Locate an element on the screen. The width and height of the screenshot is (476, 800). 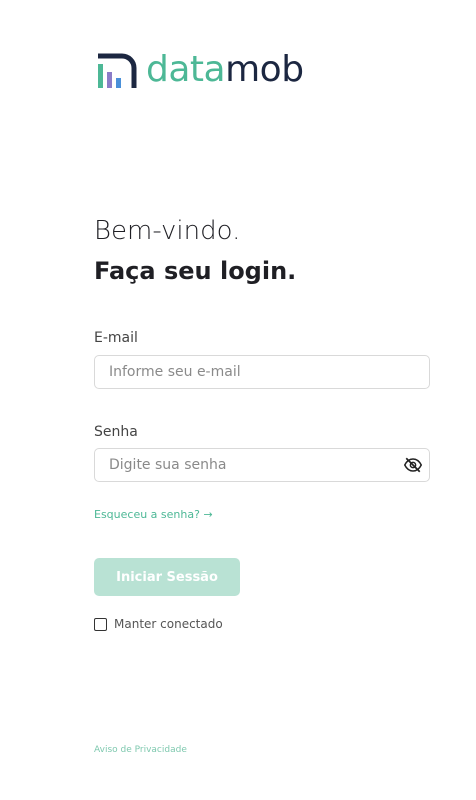
datamob-logo: datamob is located at coordinates (200, 70).